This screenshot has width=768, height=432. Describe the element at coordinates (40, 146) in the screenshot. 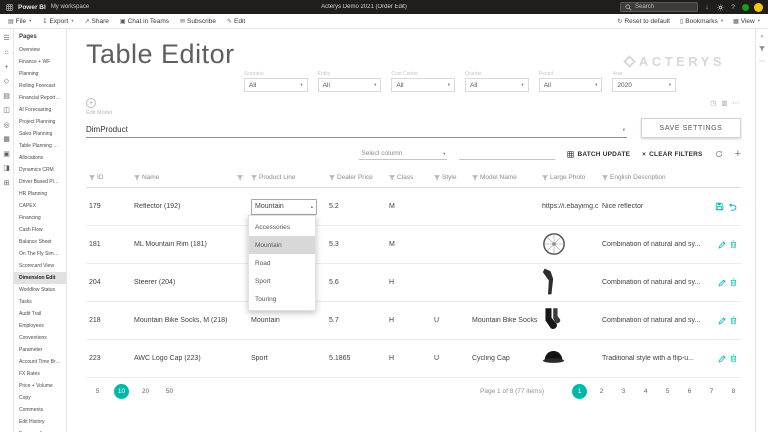

I see `sidebar-item-table-planning-goals: Table Planning Goals` at that location.